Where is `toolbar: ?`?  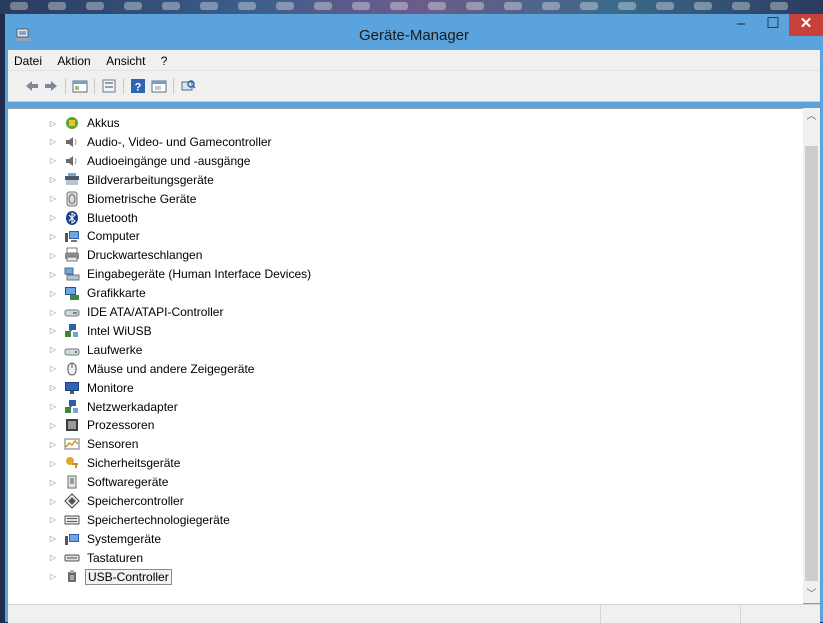
toolbar: ? is located at coordinates (414, 86).